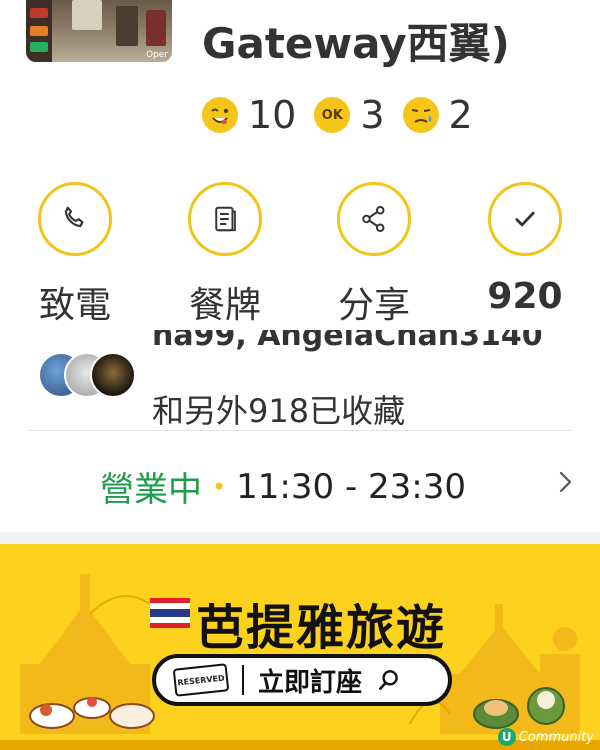  I want to click on opening-time: 11:30 - 23:30, so click(351, 486).